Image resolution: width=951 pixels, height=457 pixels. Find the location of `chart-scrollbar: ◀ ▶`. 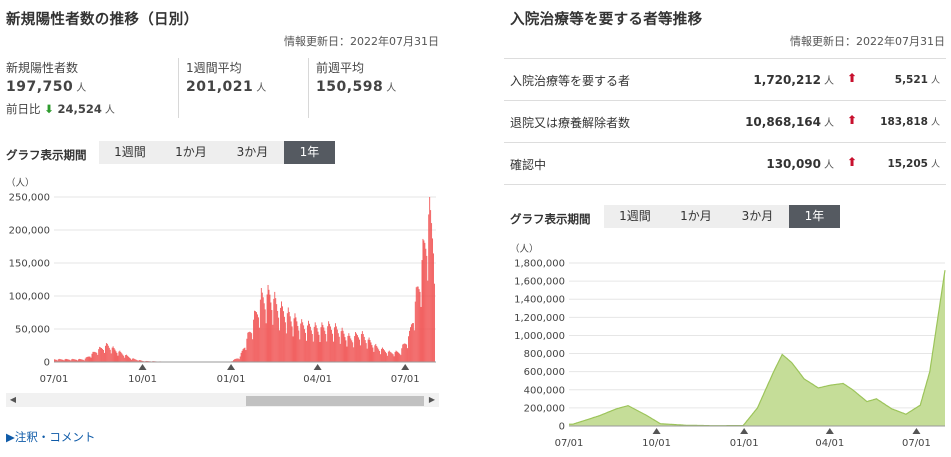

chart-scrollbar: ◀ ▶ is located at coordinates (222, 400).